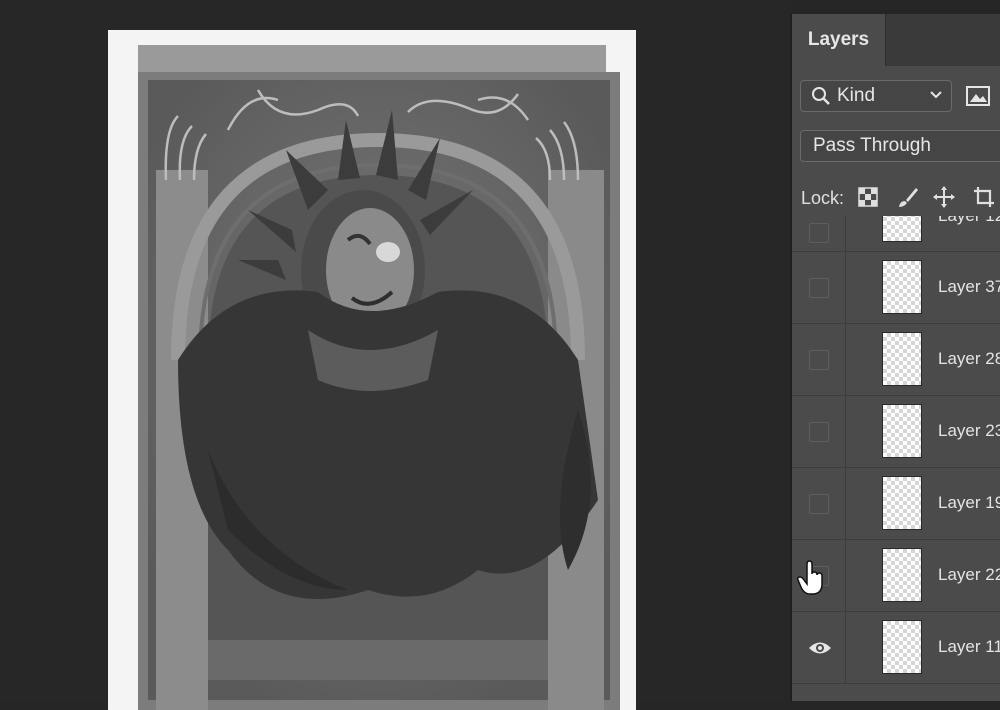 This screenshot has height=710, width=1000. I want to click on blend-mode-select: Pass Through, so click(900, 146).